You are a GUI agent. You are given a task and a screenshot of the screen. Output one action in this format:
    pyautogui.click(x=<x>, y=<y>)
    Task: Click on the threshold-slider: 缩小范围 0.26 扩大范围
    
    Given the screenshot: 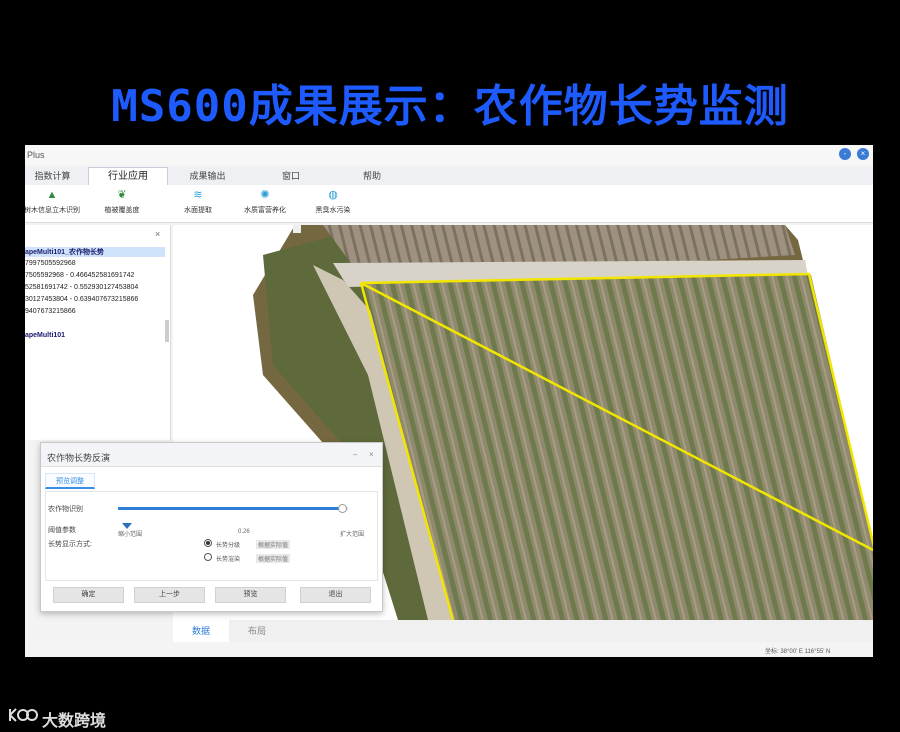 What is the action you would take?
    pyautogui.click(x=241, y=521)
    